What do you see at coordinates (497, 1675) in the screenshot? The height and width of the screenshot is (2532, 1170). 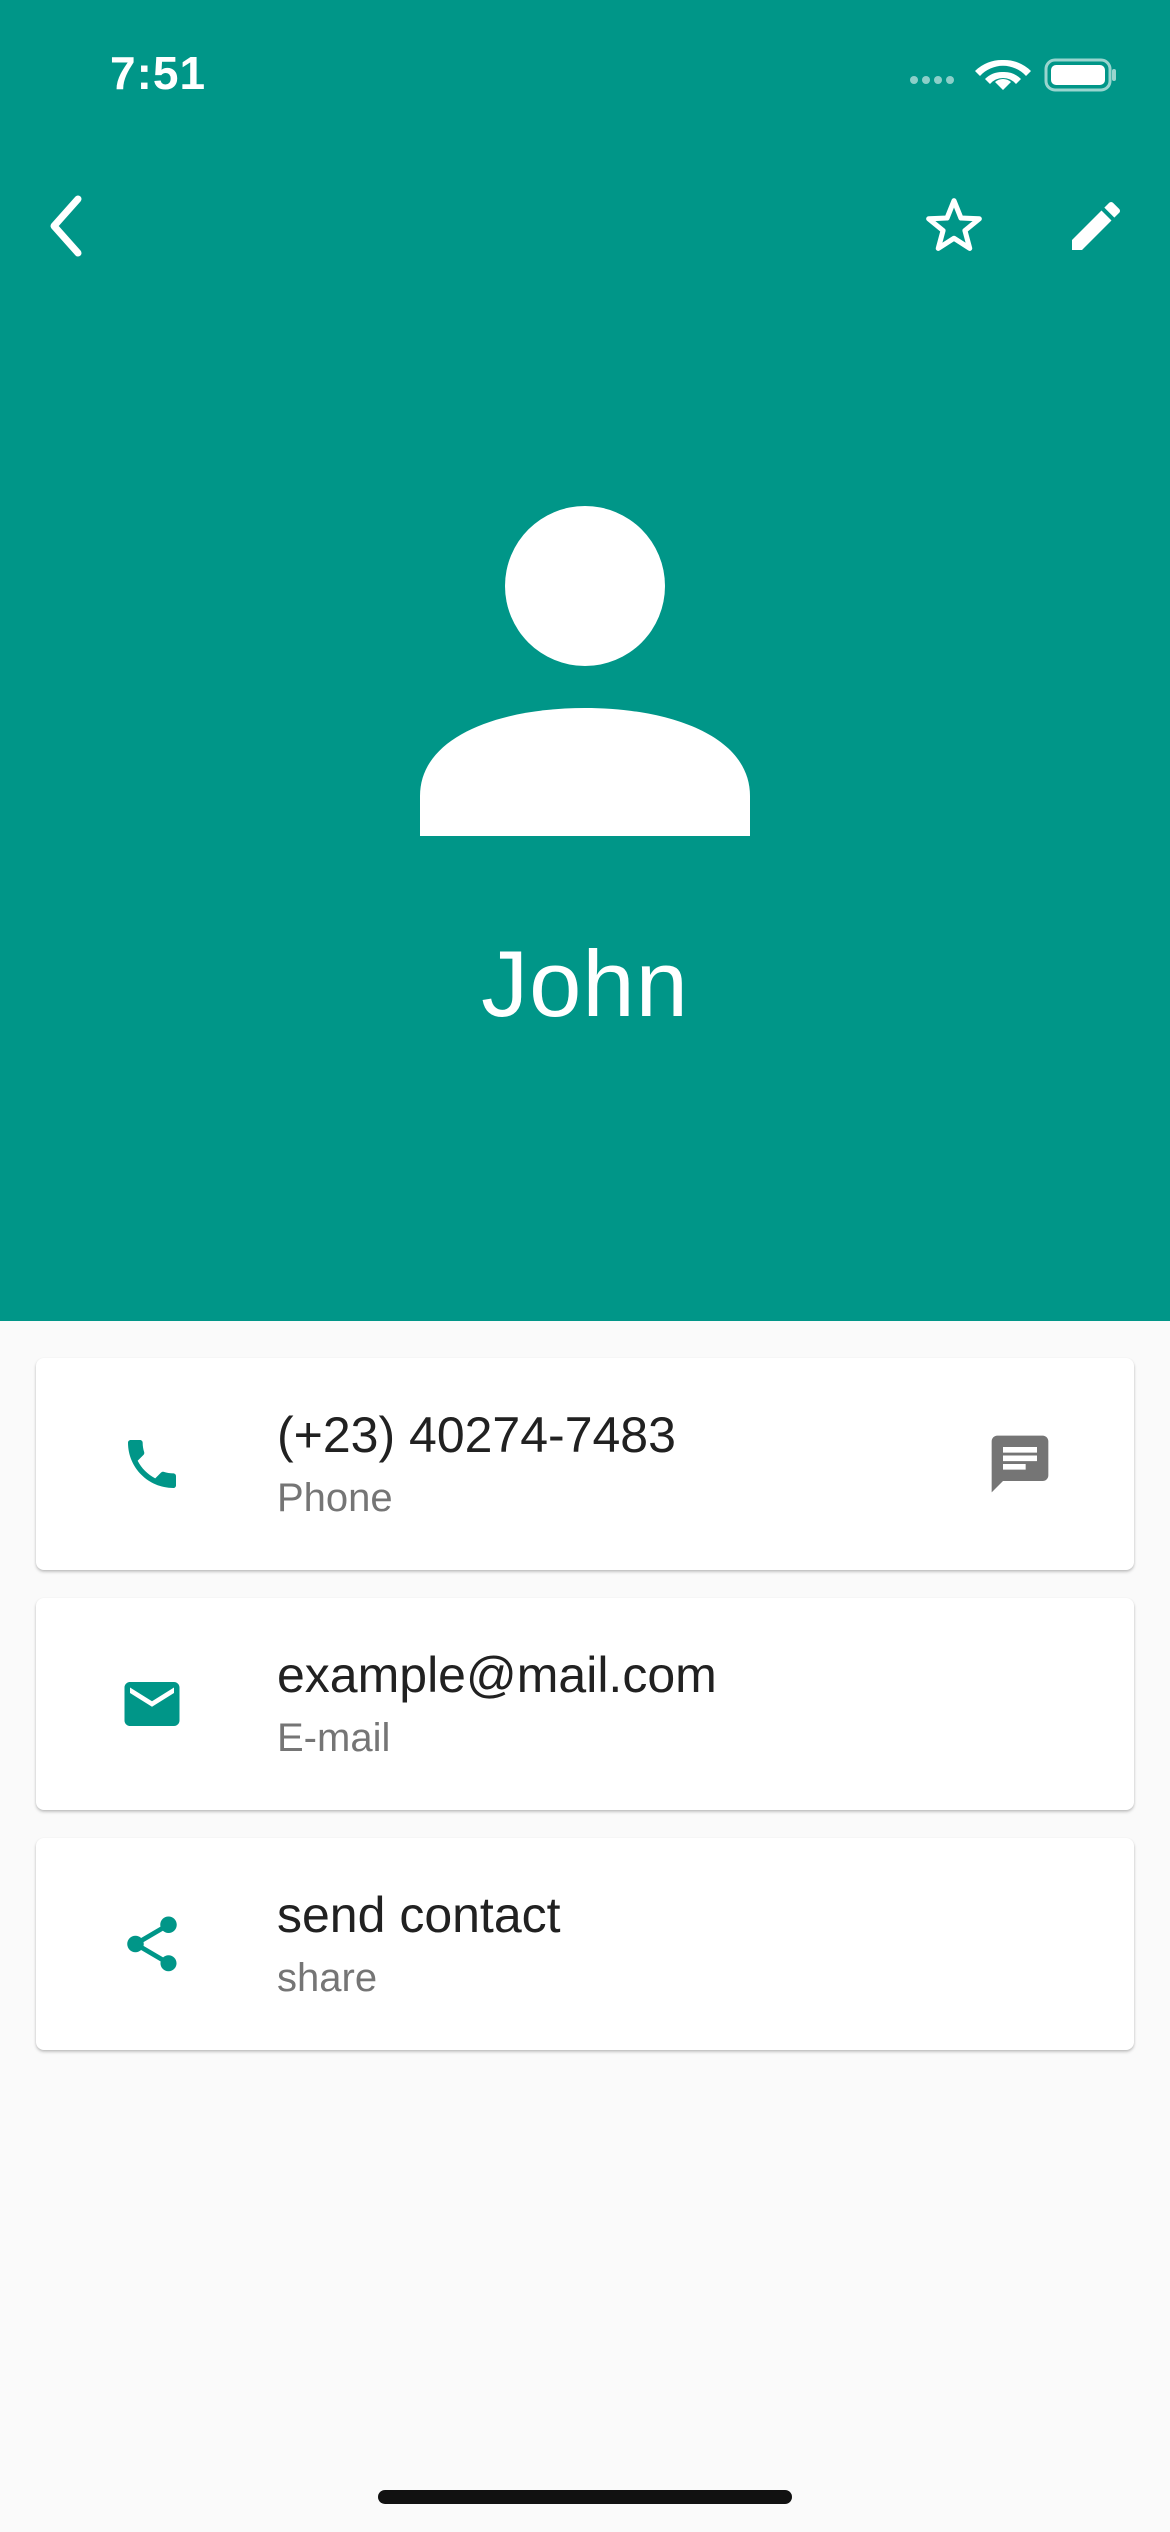 I see `email-address: example@mail.com` at bounding box center [497, 1675].